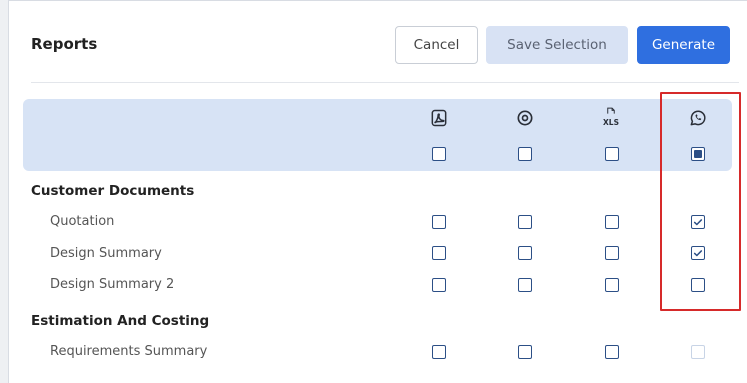 This screenshot has height=383, width=747. What do you see at coordinates (525, 285) in the screenshot?
I see `design-summary-2-view-checkbox` at bounding box center [525, 285].